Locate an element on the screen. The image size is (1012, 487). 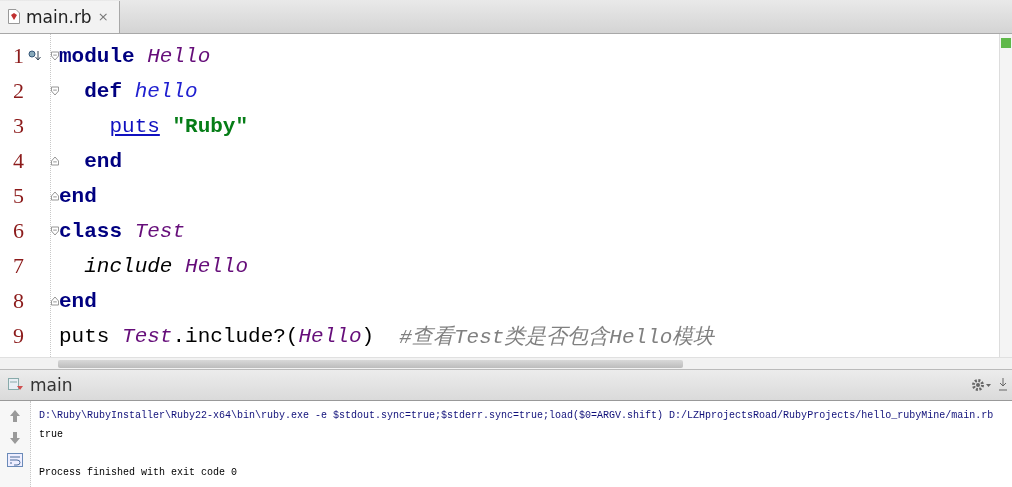
line-number: 6 is located at coordinates (18, 231).